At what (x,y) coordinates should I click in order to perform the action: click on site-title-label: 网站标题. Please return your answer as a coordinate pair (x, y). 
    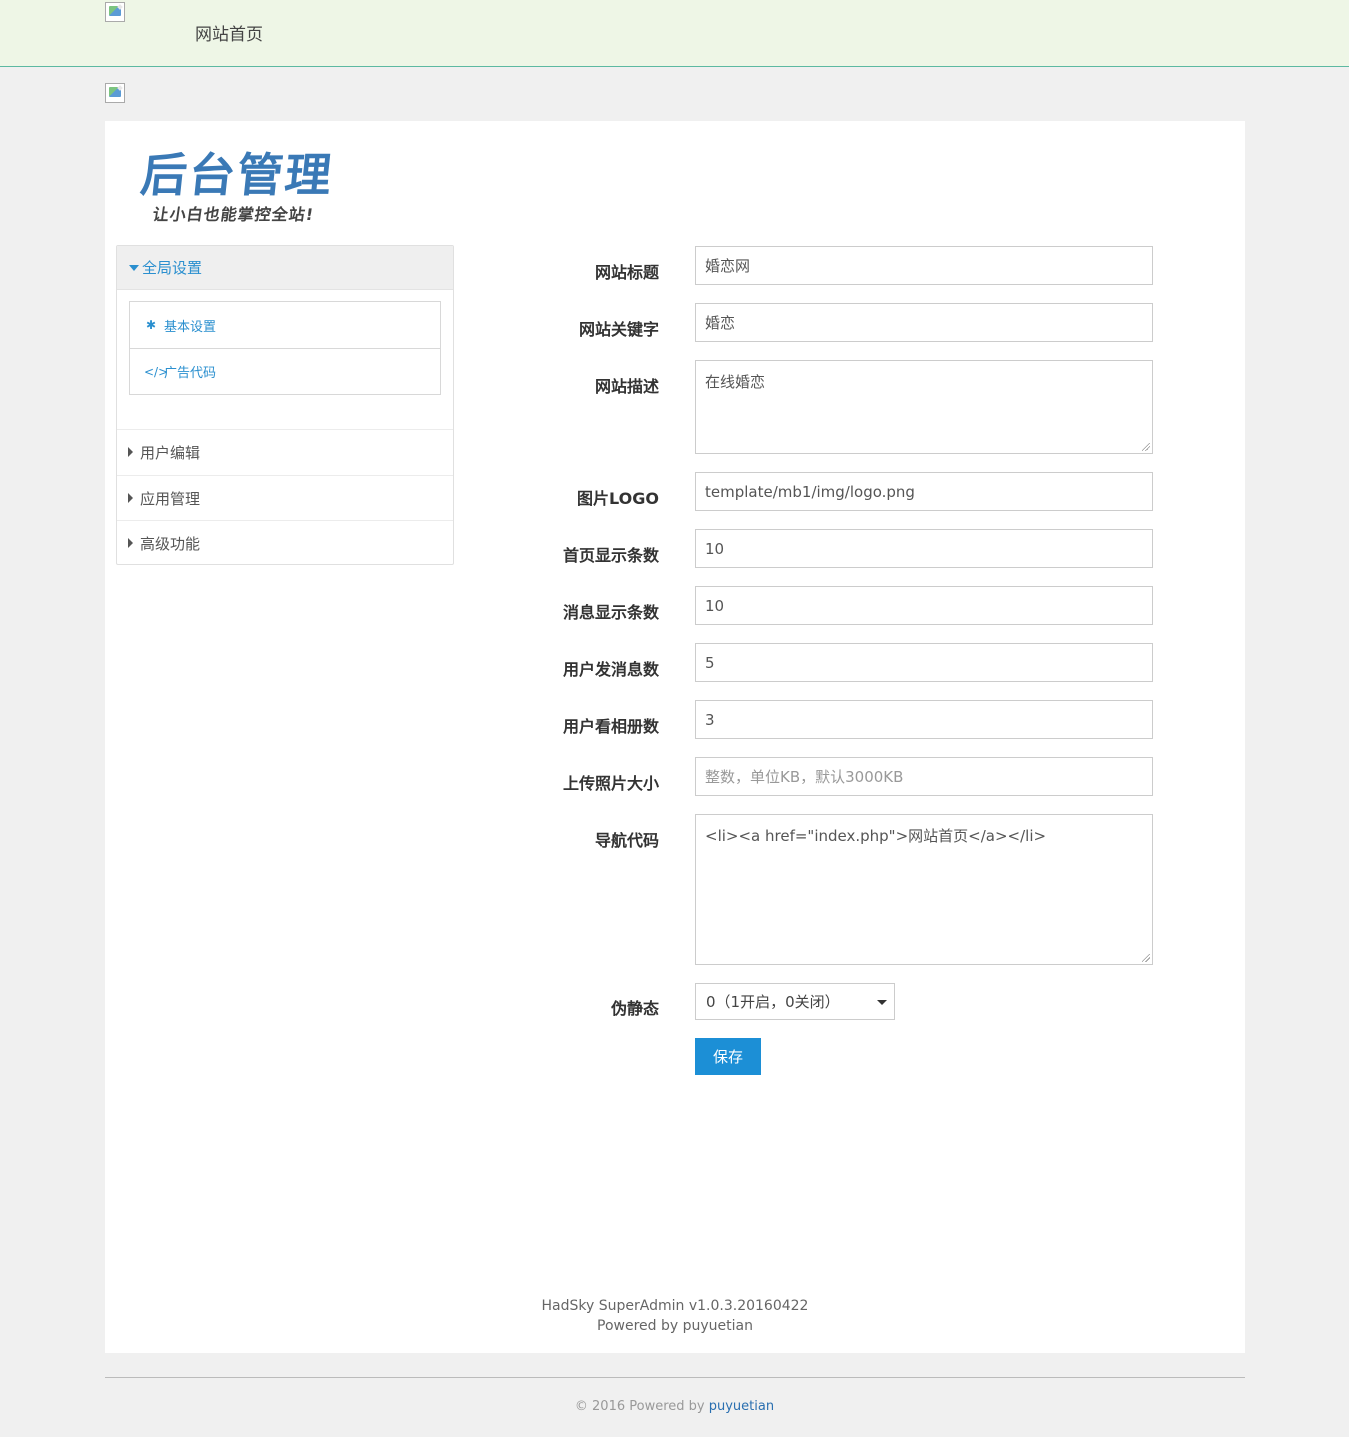
    Looking at the image, I should click on (626, 272).